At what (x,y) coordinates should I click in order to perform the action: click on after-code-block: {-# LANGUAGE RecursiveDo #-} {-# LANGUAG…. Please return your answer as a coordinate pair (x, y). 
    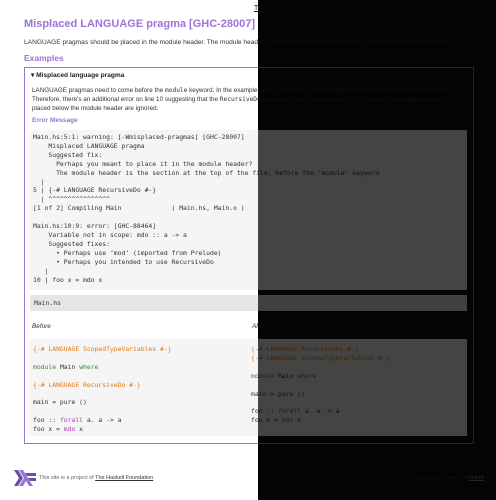
    Looking at the image, I should click on (357, 387).